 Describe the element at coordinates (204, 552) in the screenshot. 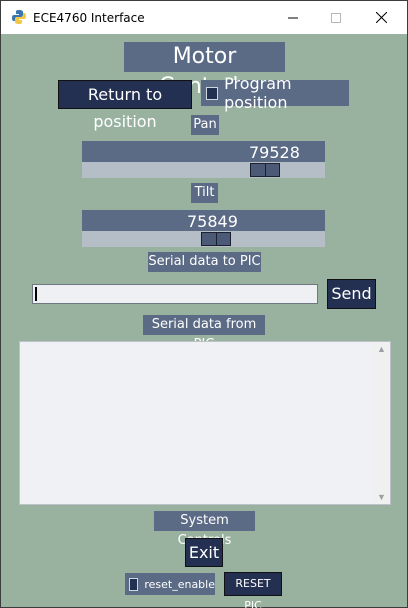

I see `exit-button: Exit` at that location.